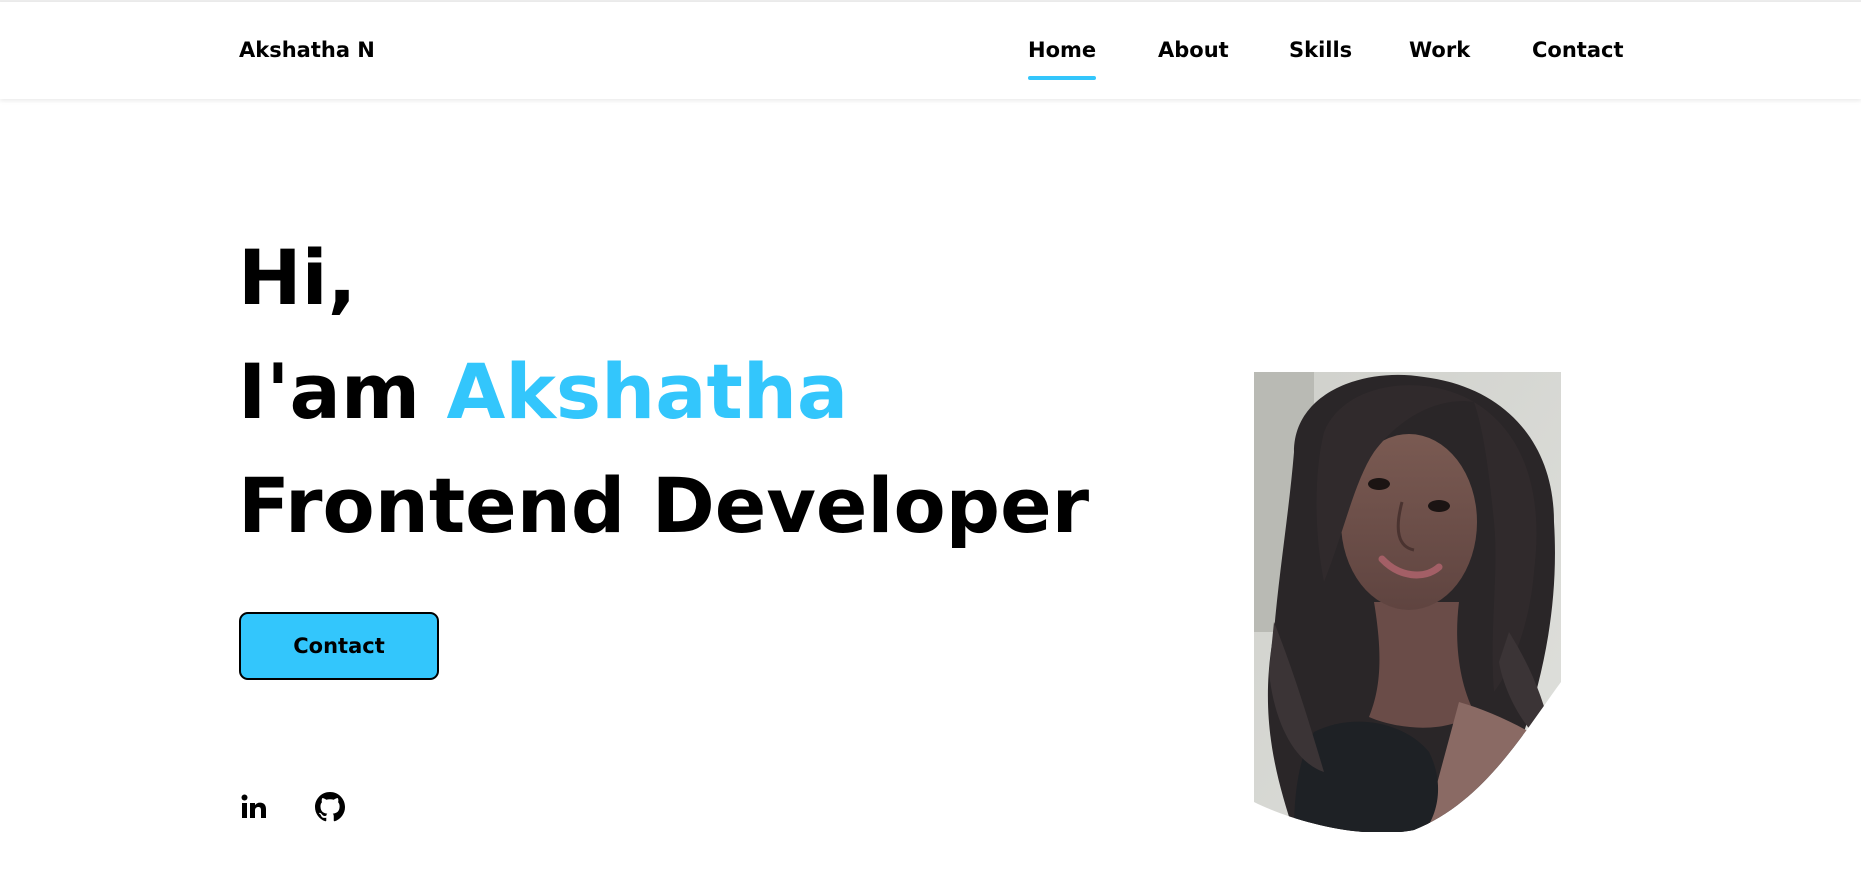  What do you see at coordinates (339, 646) in the screenshot?
I see `contact-button: Contact` at bounding box center [339, 646].